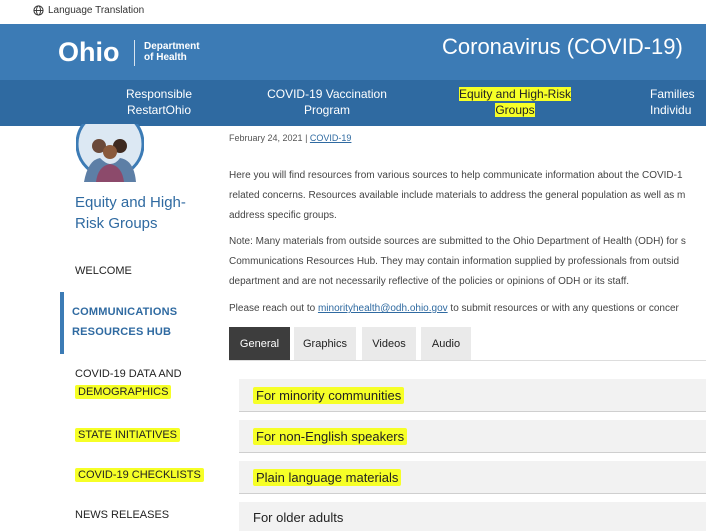 The width and height of the screenshot is (706, 531). I want to click on people-group-icon, so click(110, 153).